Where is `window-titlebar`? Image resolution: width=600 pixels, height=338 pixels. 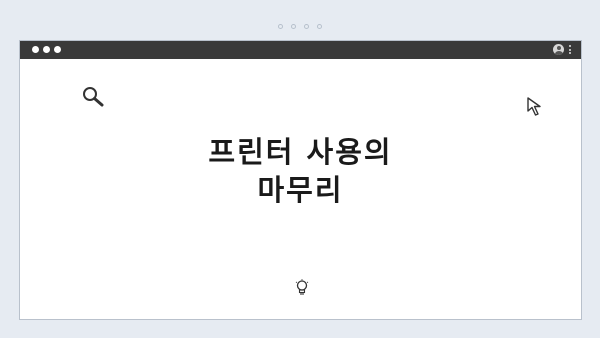
window-titlebar is located at coordinates (300, 50).